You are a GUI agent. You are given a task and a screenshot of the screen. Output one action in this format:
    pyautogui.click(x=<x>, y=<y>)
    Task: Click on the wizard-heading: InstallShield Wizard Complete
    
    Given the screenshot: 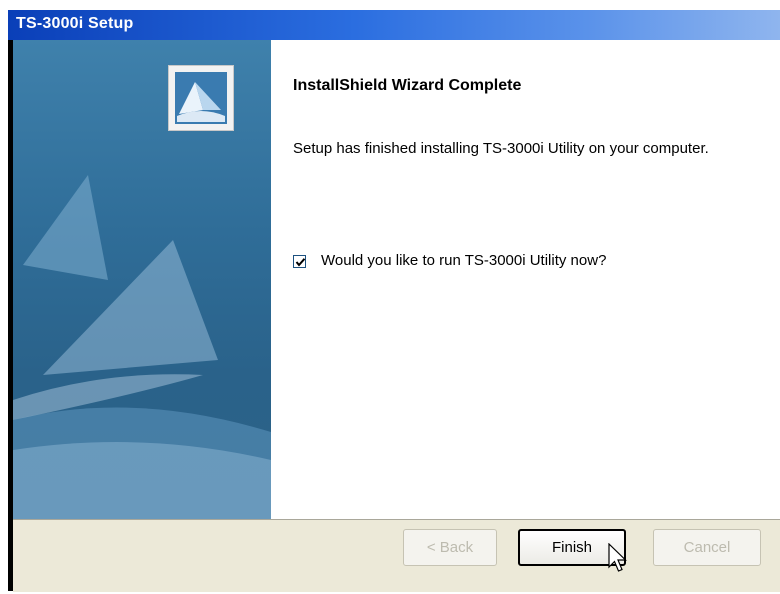 What is the action you would take?
    pyautogui.click(x=407, y=85)
    